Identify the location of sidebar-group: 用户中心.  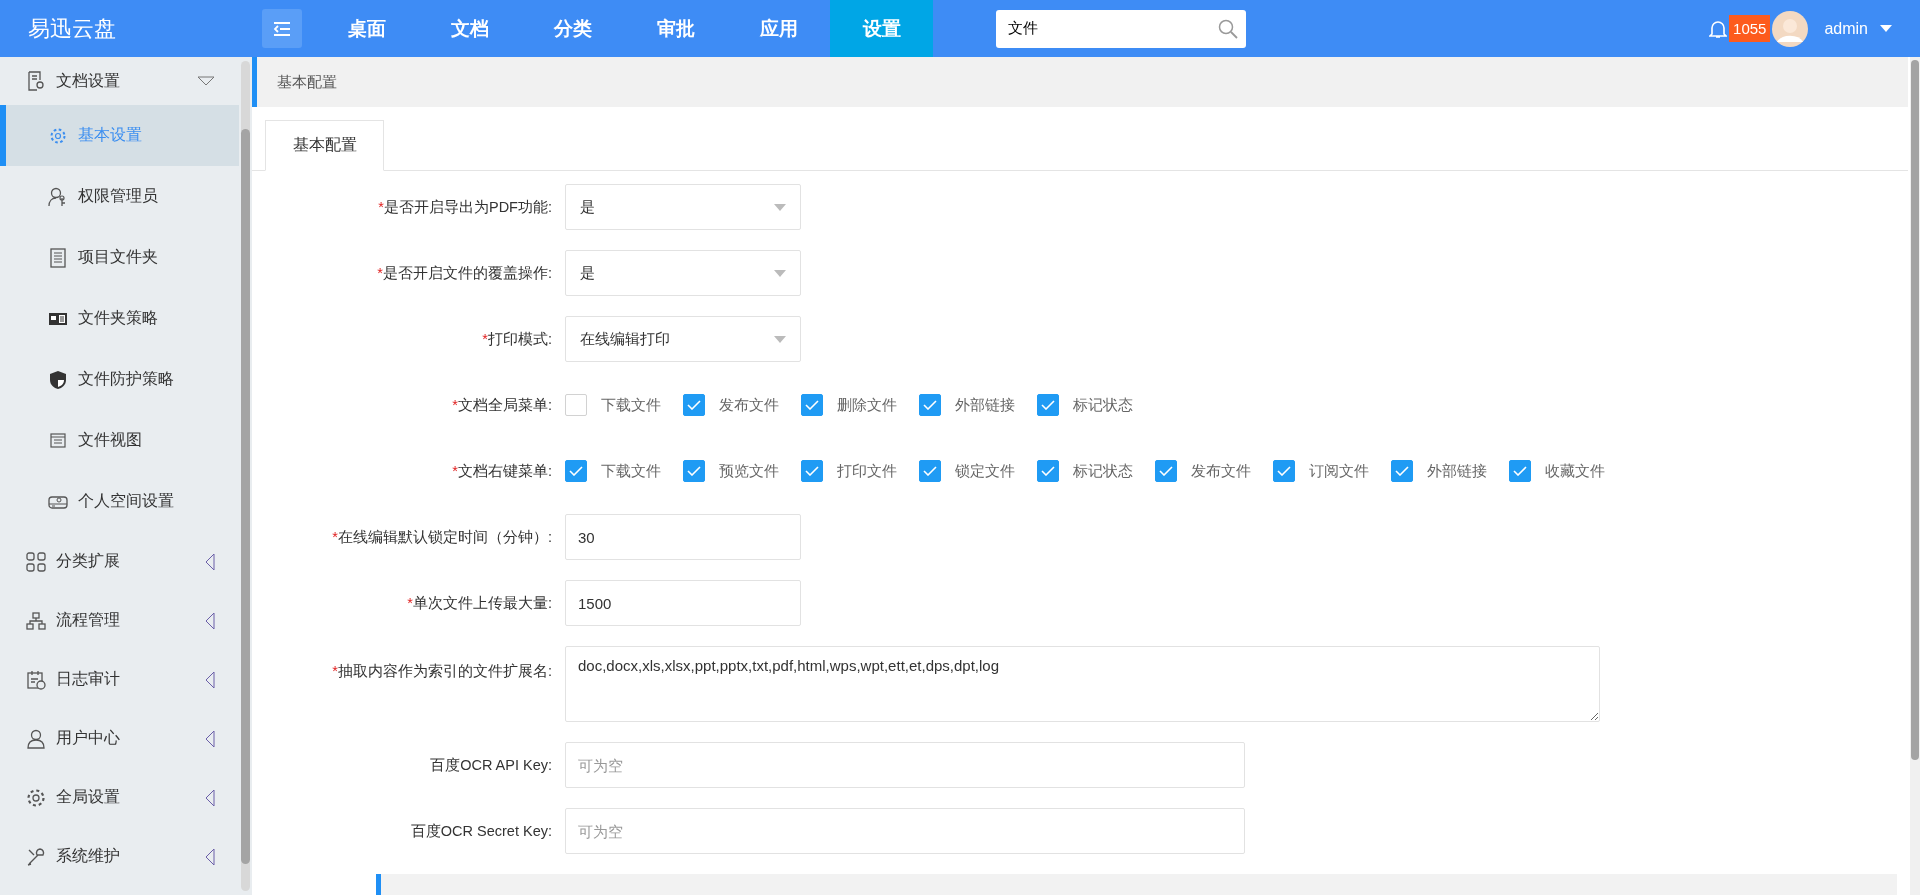
(119, 738).